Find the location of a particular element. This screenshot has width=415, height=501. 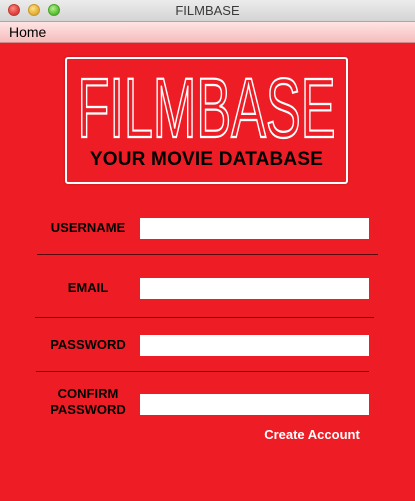

confirm-password-label-line1: CONFIRM is located at coordinates (88, 393).